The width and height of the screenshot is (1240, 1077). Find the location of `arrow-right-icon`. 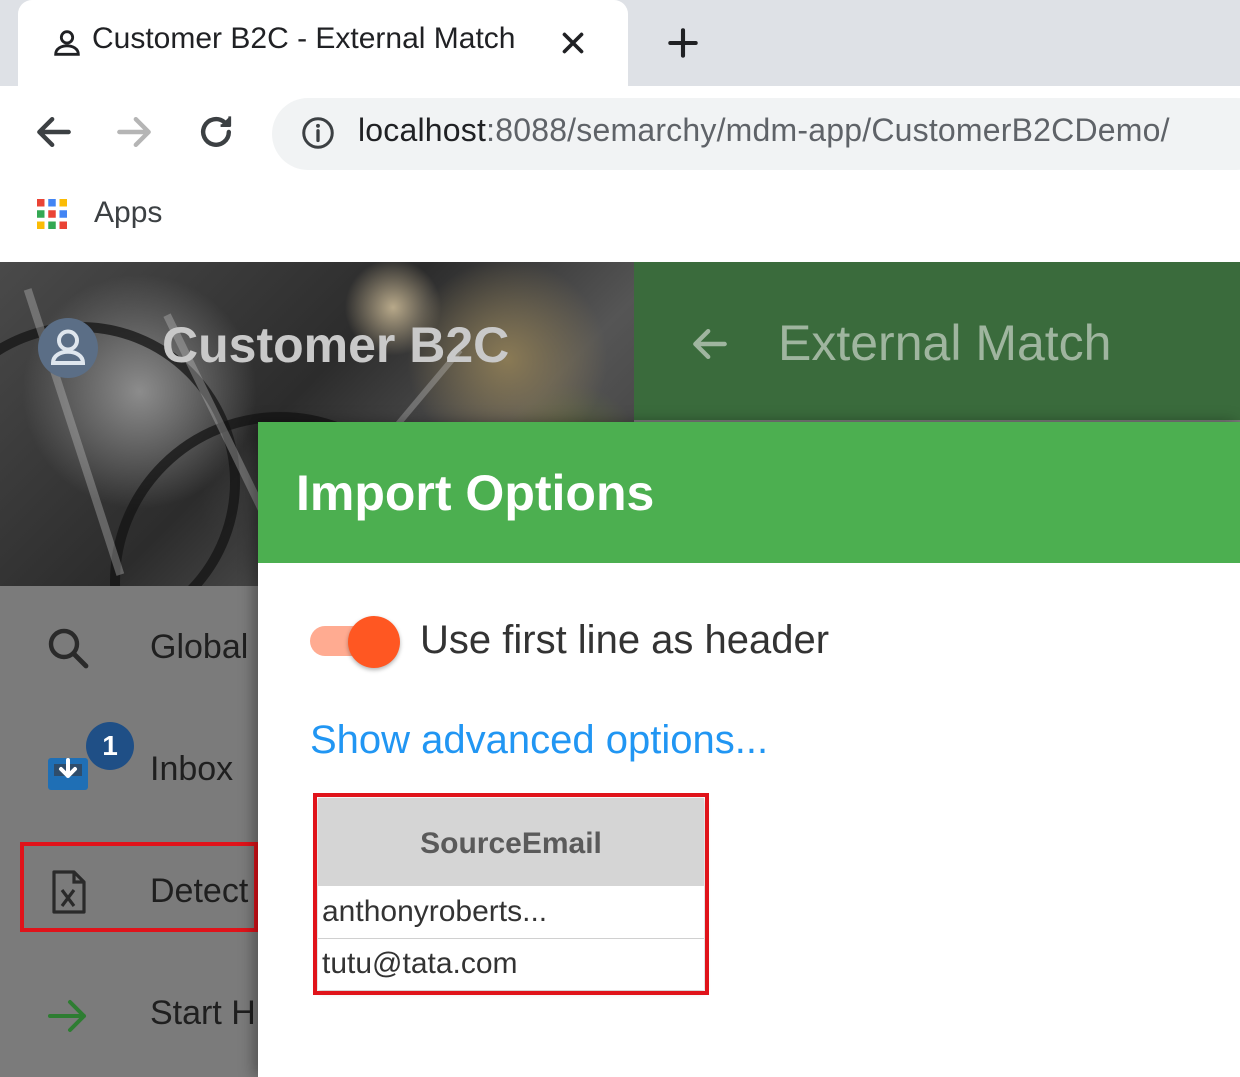

arrow-right-icon is located at coordinates (67, 1016).